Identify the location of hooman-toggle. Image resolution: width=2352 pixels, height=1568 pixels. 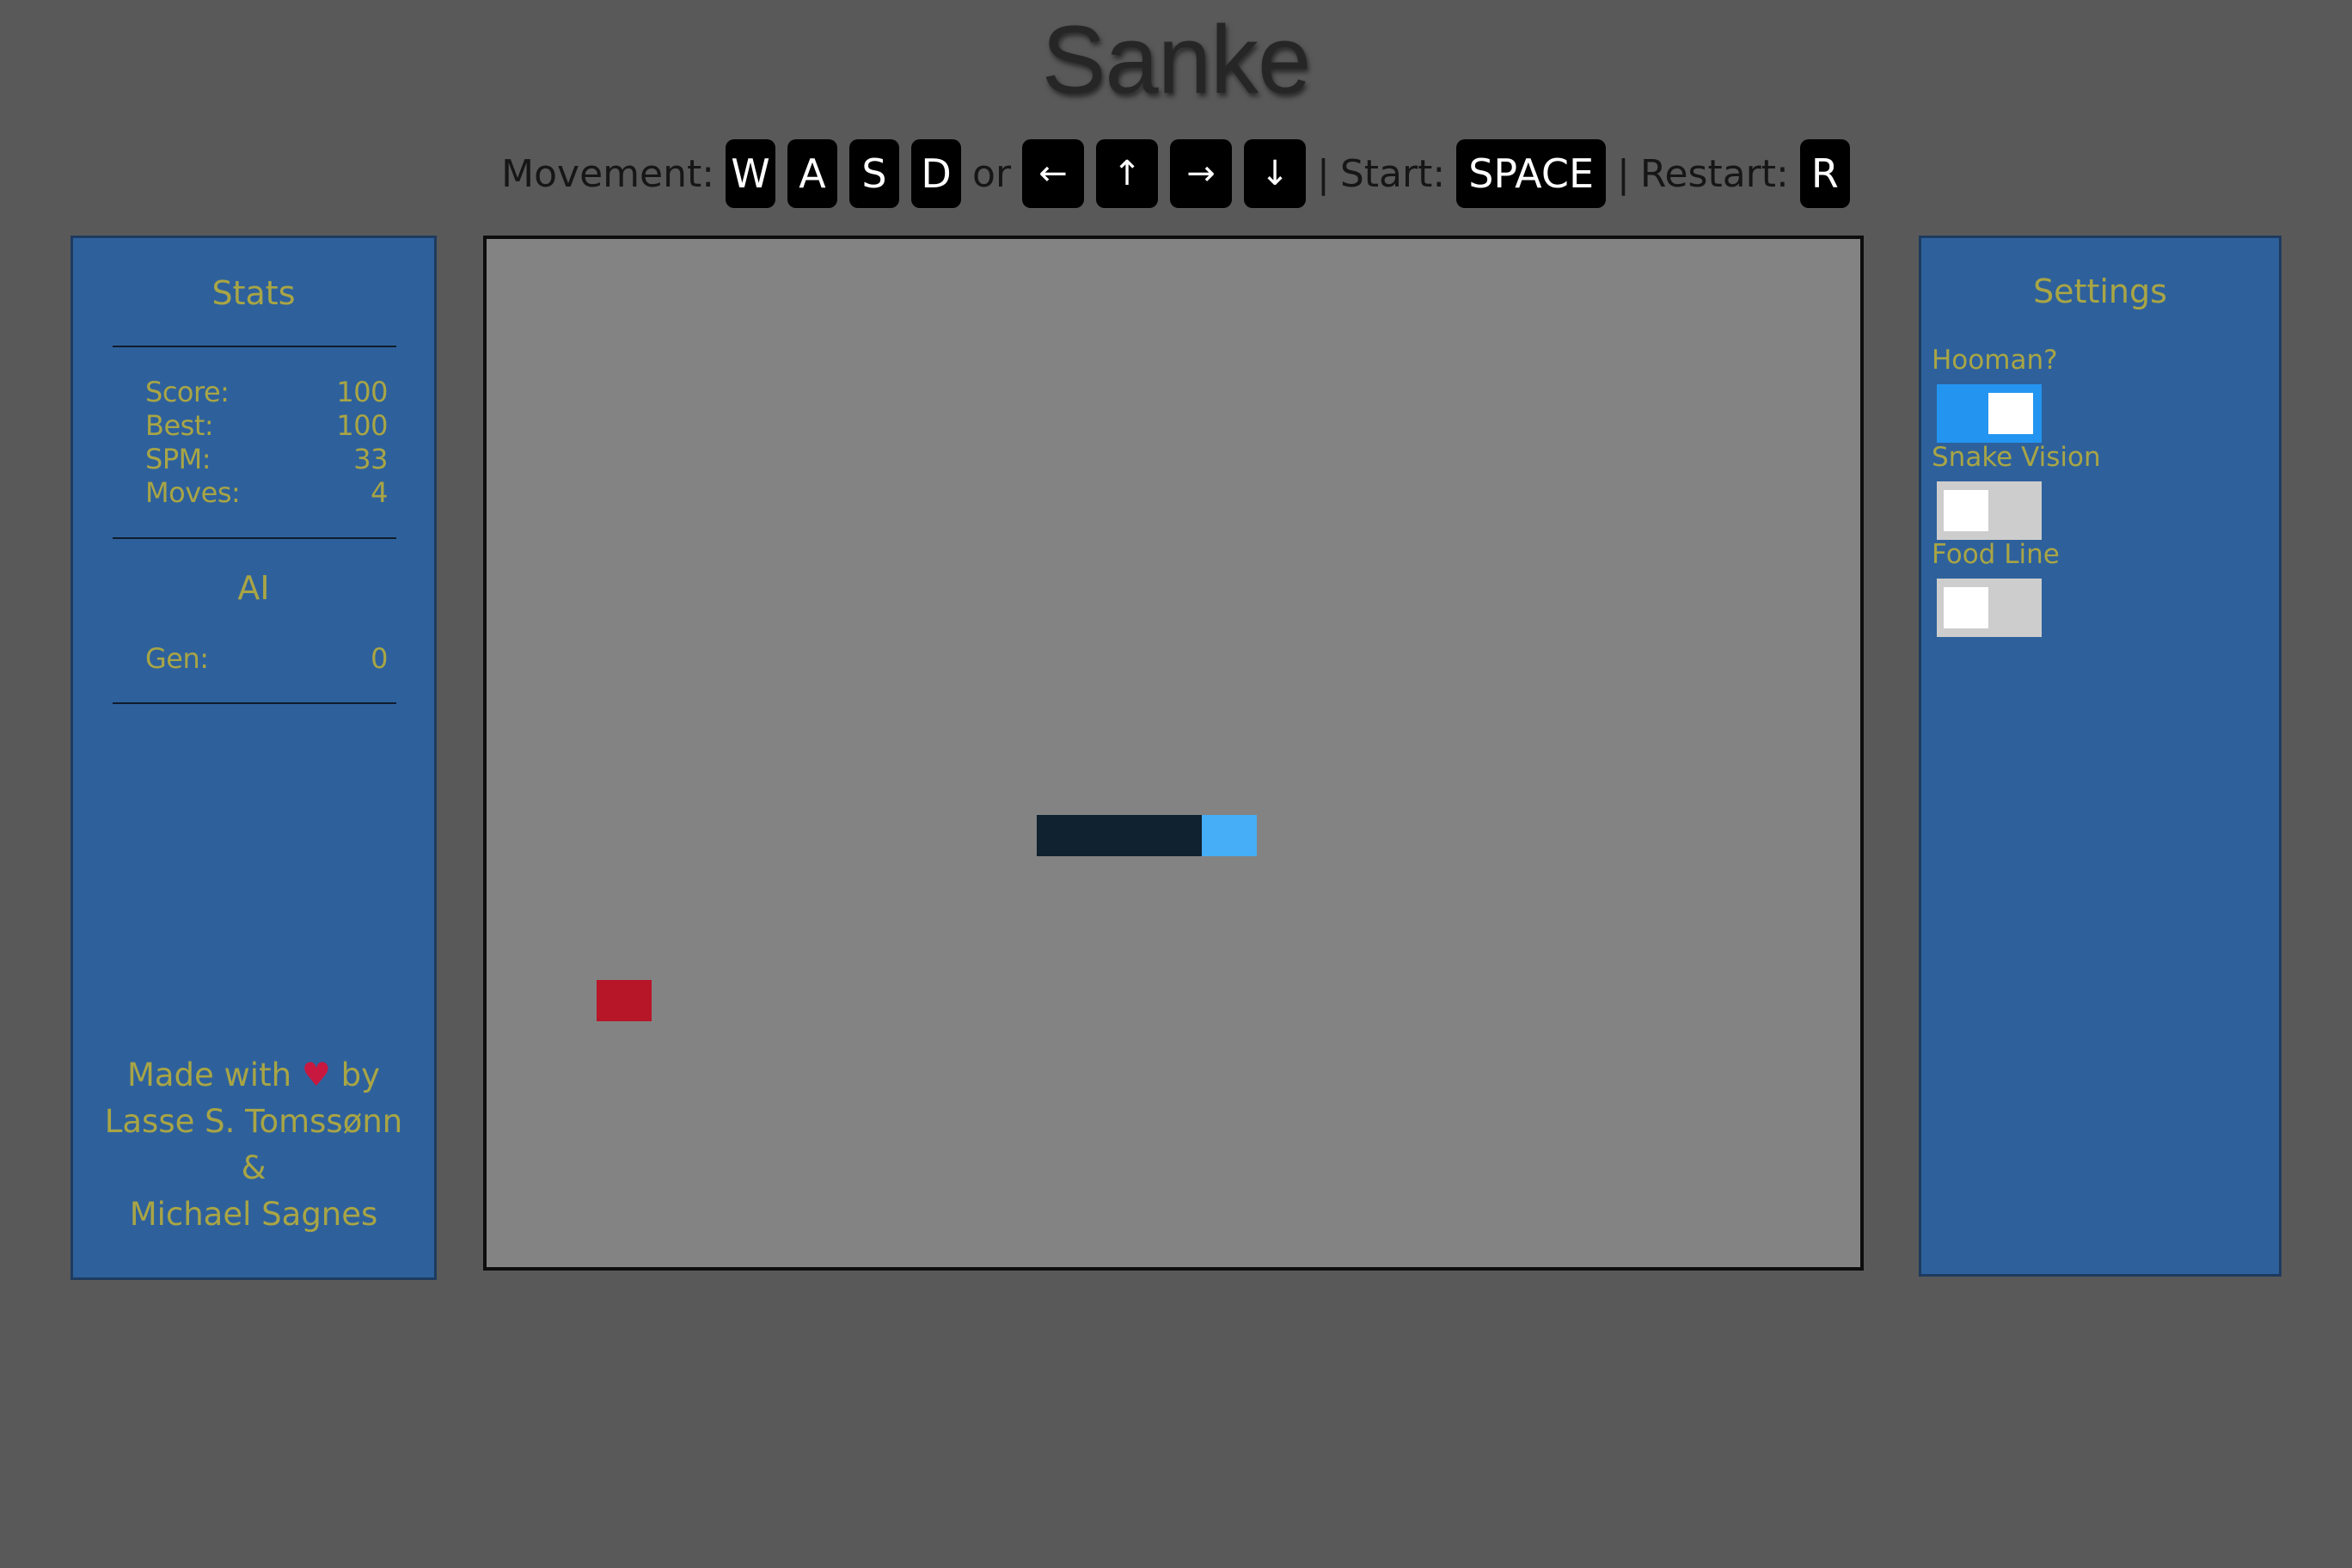
(1989, 413).